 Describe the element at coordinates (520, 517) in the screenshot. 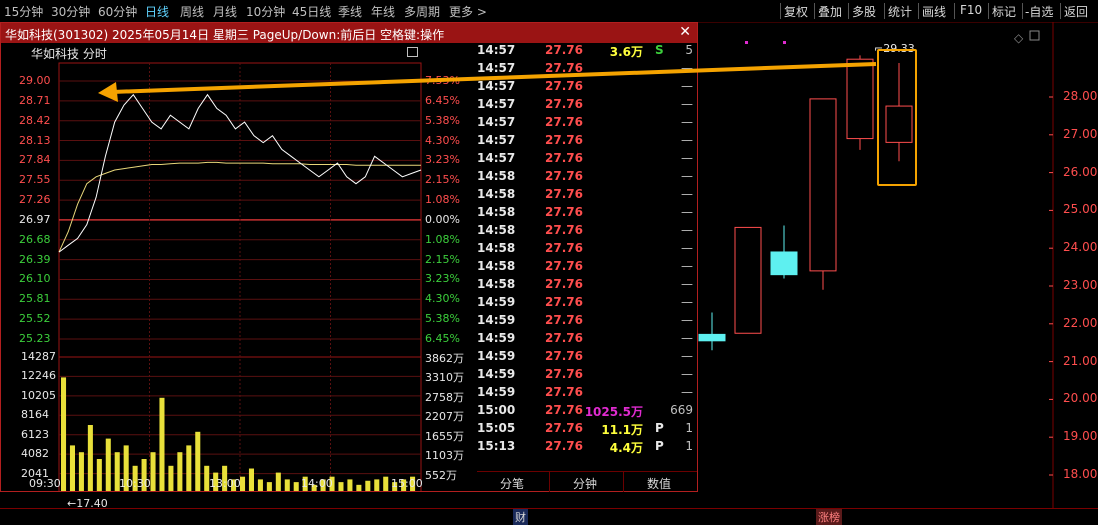

I see `finance-marker: 财` at that location.